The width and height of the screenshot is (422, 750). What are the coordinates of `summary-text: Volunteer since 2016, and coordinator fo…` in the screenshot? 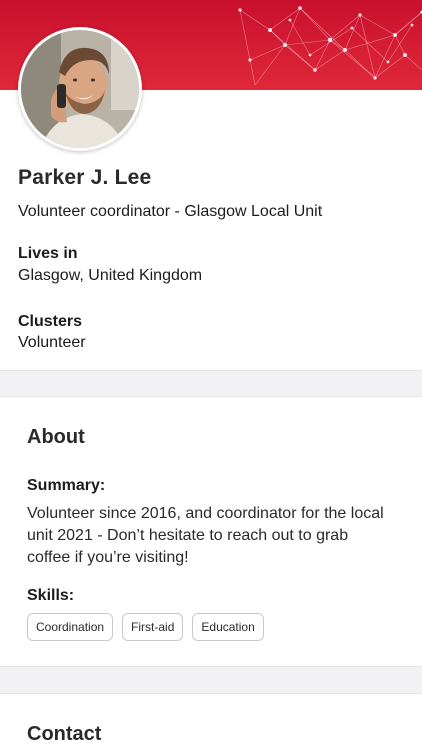 It's located at (205, 535).